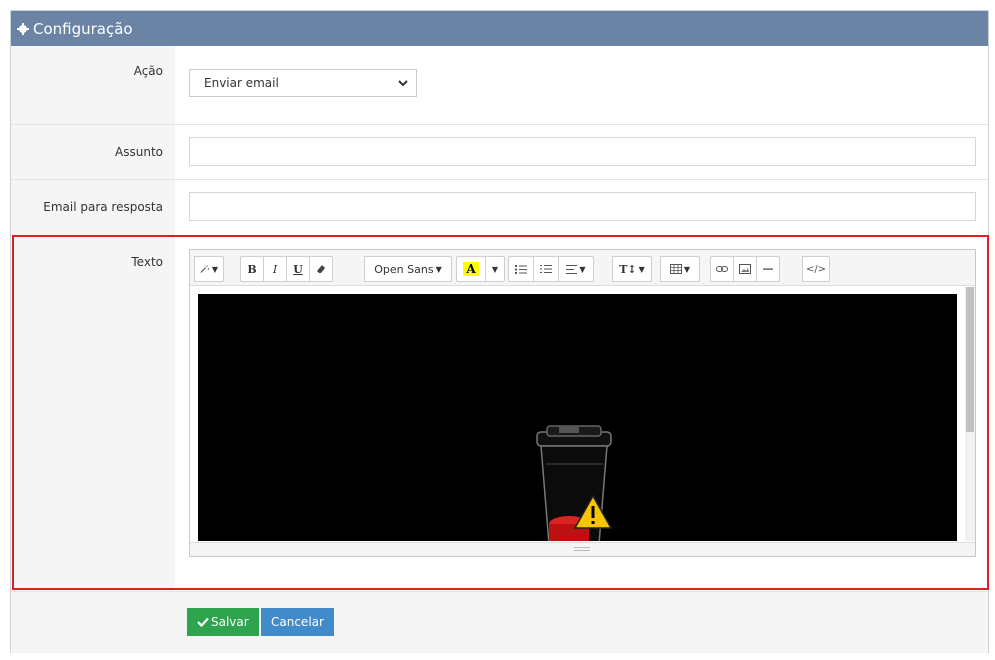  Describe the element at coordinates (572, 269) in the screenshot. I see `align-left-icon` at that location.